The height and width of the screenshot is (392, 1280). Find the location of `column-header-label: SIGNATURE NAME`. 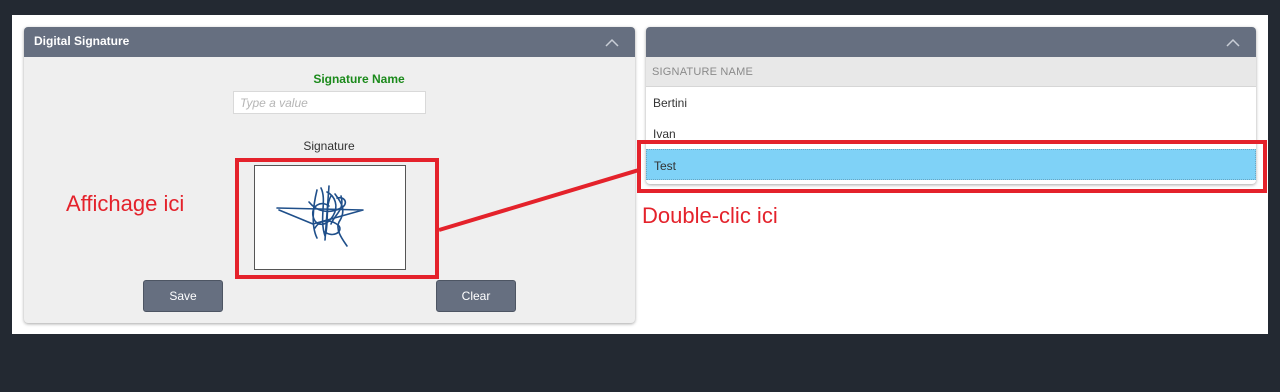

column-header-label: SIGNATURE NAME is located at coordinates (702, 72).